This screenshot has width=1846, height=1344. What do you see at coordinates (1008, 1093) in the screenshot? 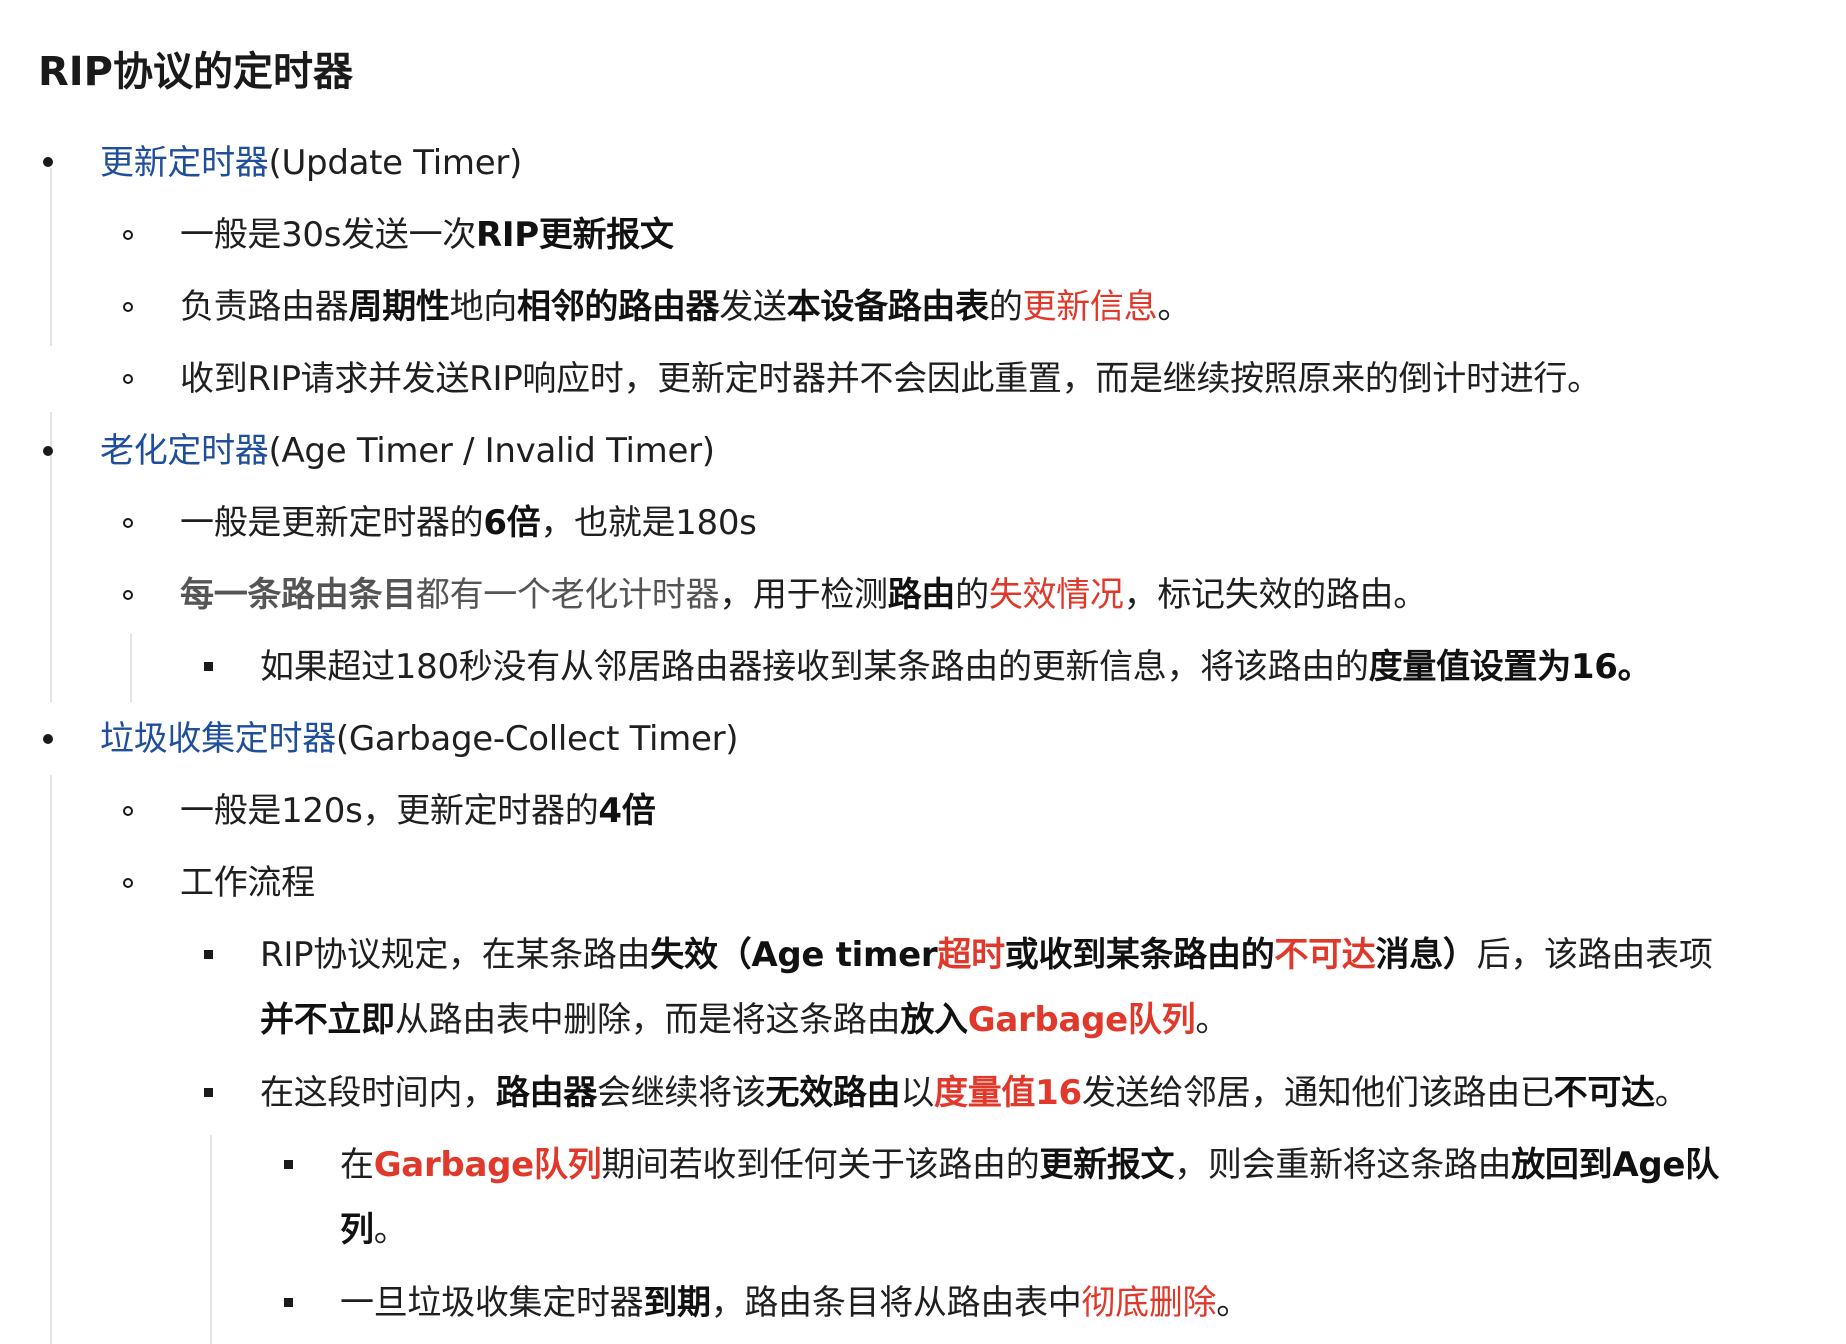
I see `highlight-text: 度量值16` at bounding box center [1008, 1093].